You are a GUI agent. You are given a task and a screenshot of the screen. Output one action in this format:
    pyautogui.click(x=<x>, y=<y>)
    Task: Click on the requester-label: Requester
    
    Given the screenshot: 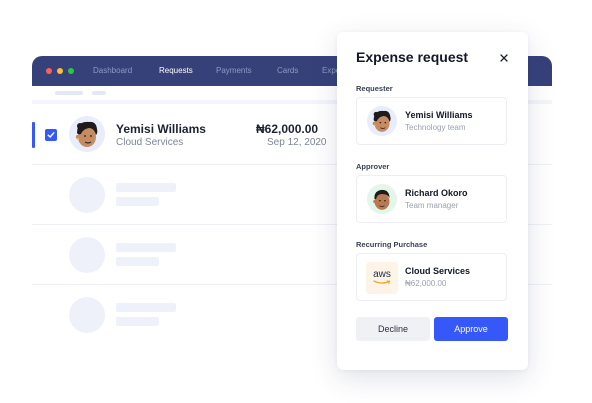 What is the action you would take?
    pyautogui.click(x=374, y=88)
    